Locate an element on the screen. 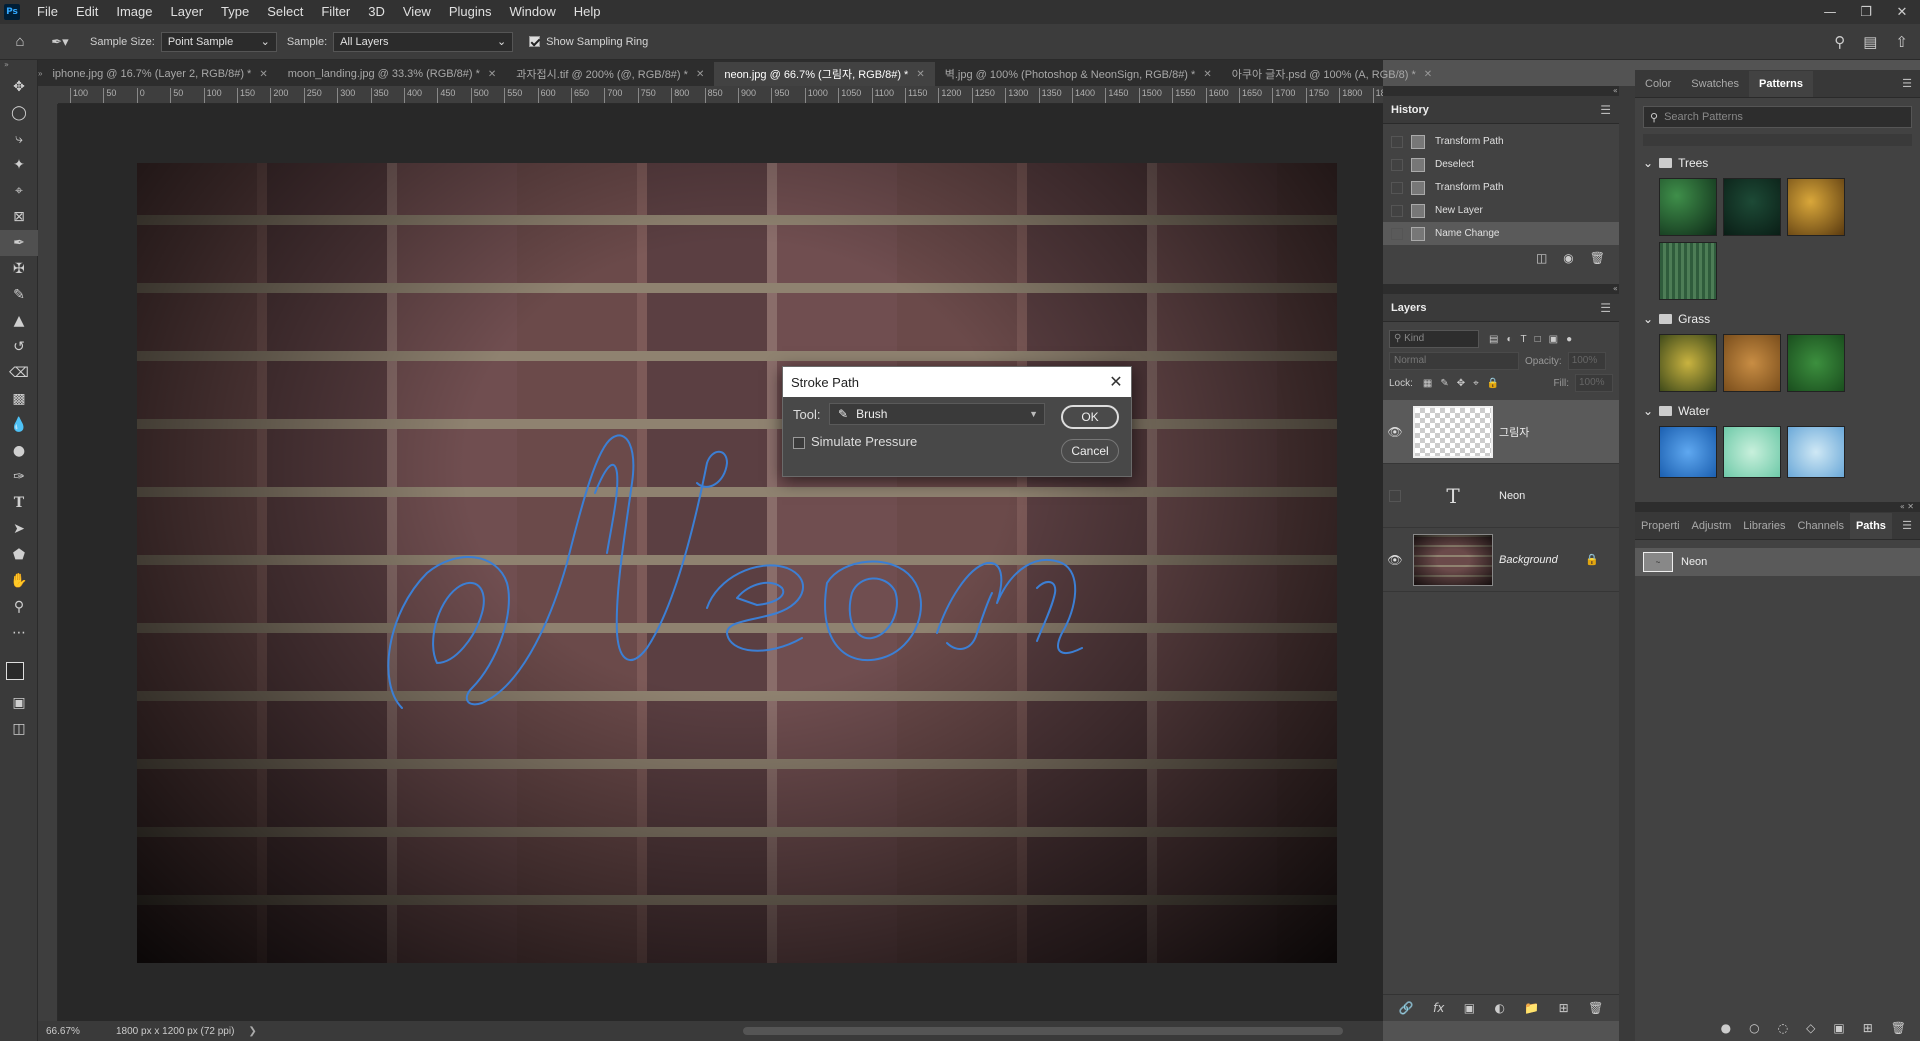  home-icon: ⌂ is located at coordinates (20, 41).